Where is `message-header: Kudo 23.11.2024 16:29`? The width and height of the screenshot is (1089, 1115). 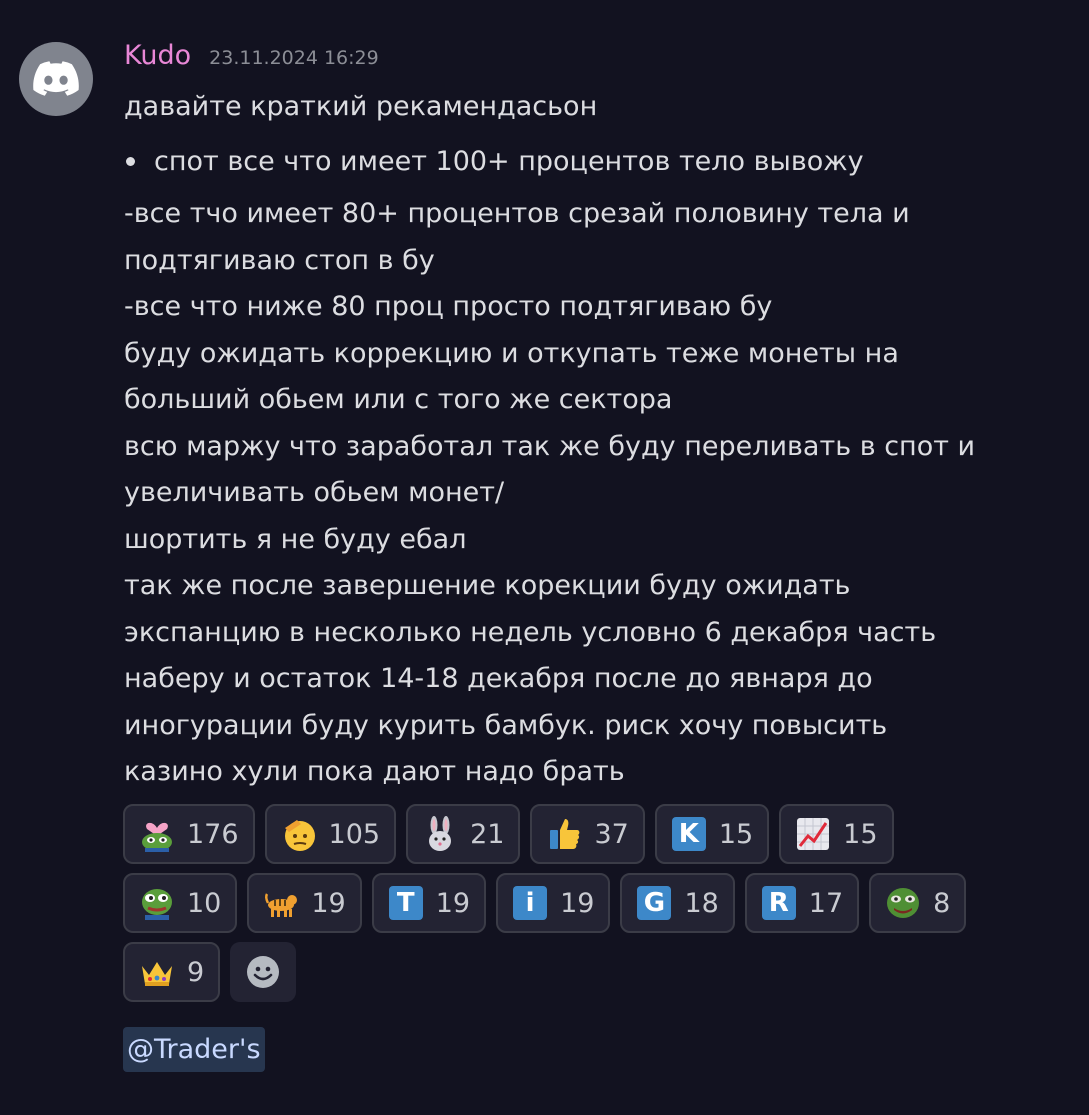 message-header: Kudo 23.11.2024 16:29 is located at coordinates (574, 62).